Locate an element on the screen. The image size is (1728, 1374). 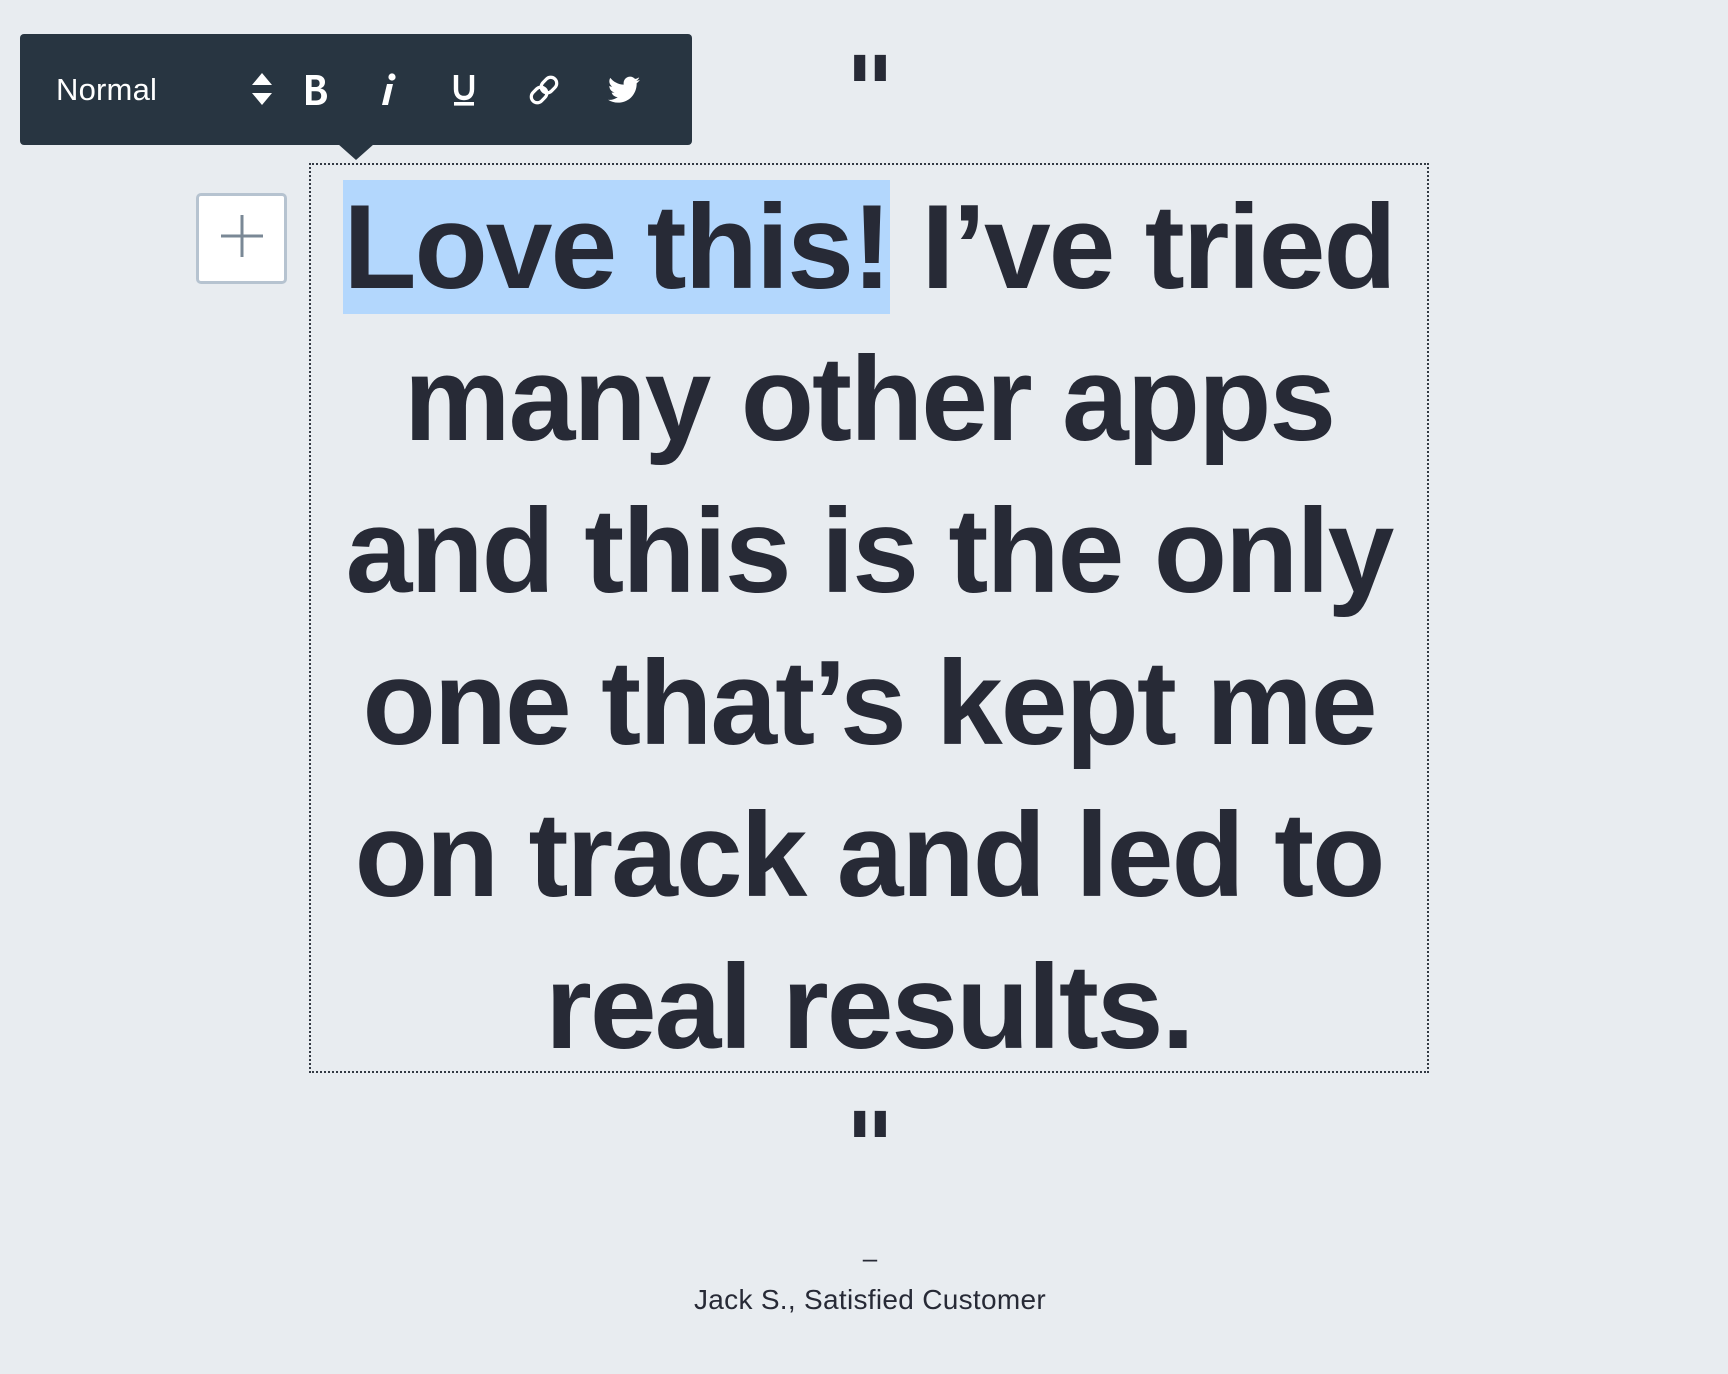
close-quote-mark: " is located at coordinates (869, 1148).